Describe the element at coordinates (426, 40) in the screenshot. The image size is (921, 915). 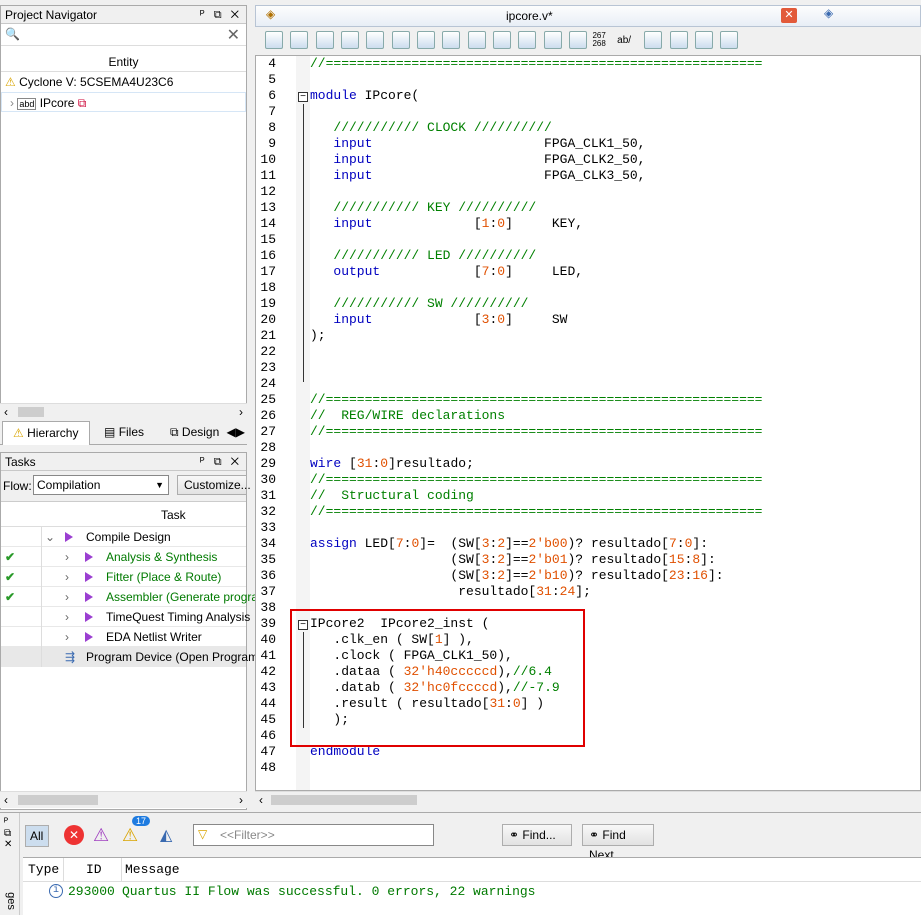
I see `toolbar-next-bookmark-icon` at that location.